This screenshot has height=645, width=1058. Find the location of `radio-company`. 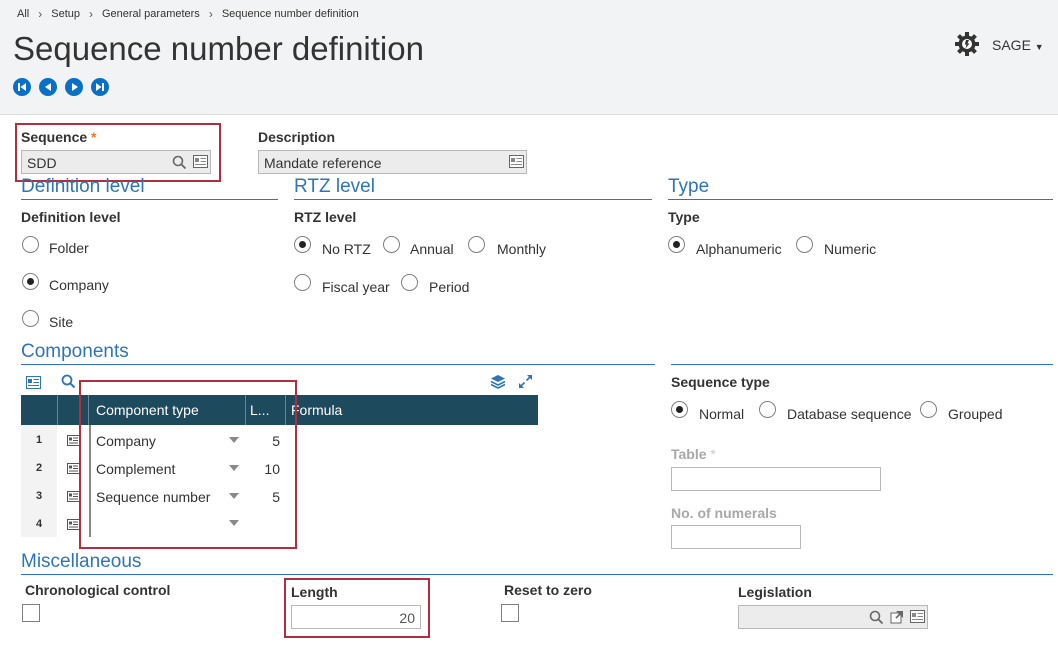

radio-company is located at coordinates (30, 281).